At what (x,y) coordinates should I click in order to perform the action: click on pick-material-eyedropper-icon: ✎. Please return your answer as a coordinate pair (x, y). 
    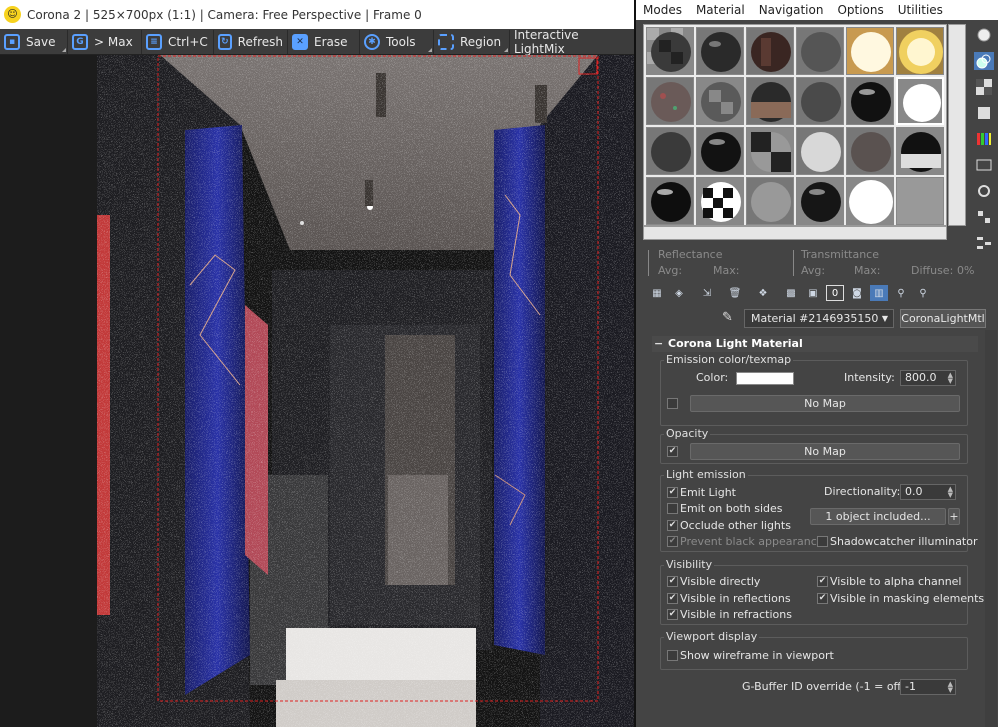
    Looking at the image, I should click on (727, 317).